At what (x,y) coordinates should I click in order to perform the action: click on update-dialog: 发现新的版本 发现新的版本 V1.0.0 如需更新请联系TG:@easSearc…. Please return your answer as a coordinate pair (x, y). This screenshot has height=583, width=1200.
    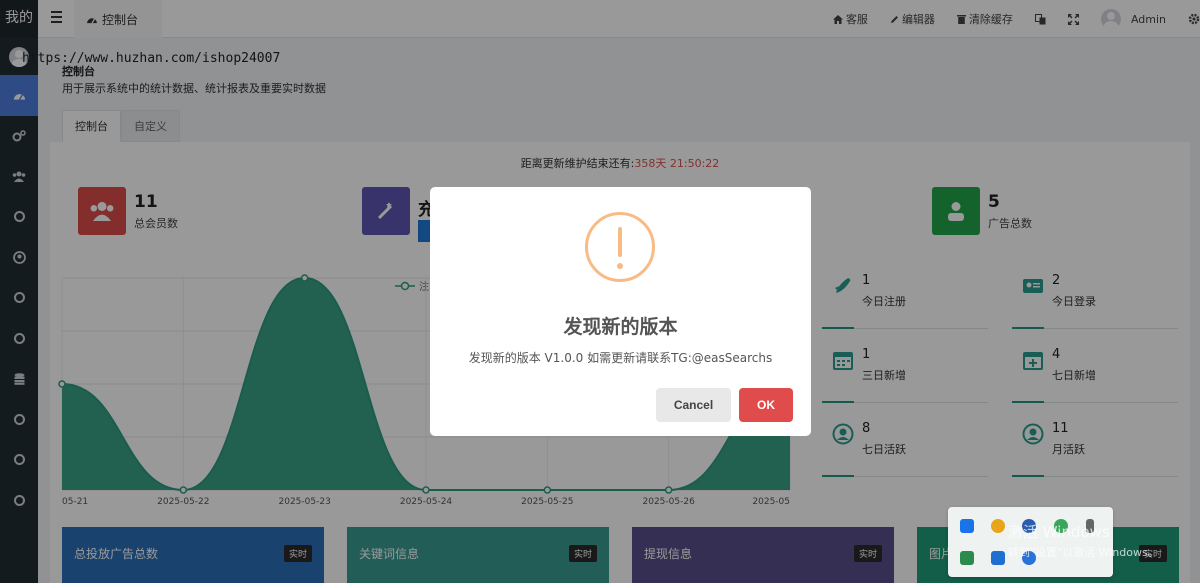
    Looking at the image, I should click on (620, 311).